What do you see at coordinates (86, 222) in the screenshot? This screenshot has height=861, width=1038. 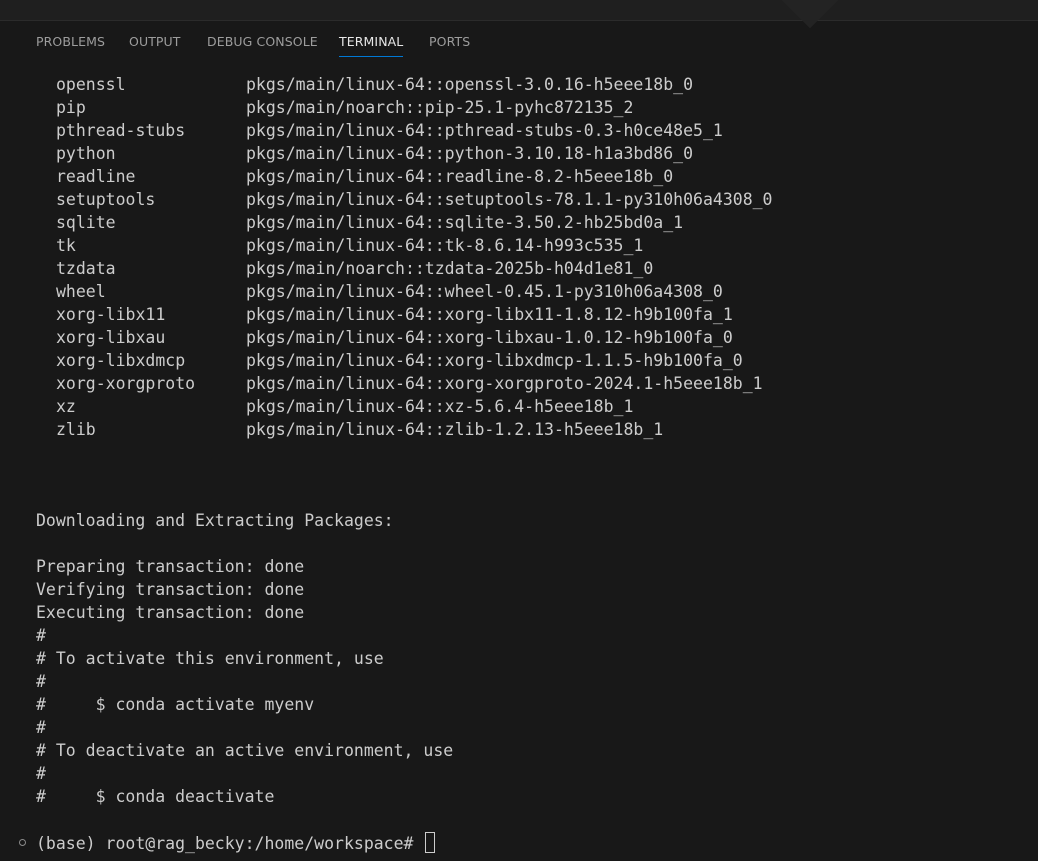 I see `package-name: sqlite` at bounding box center [86, 222].